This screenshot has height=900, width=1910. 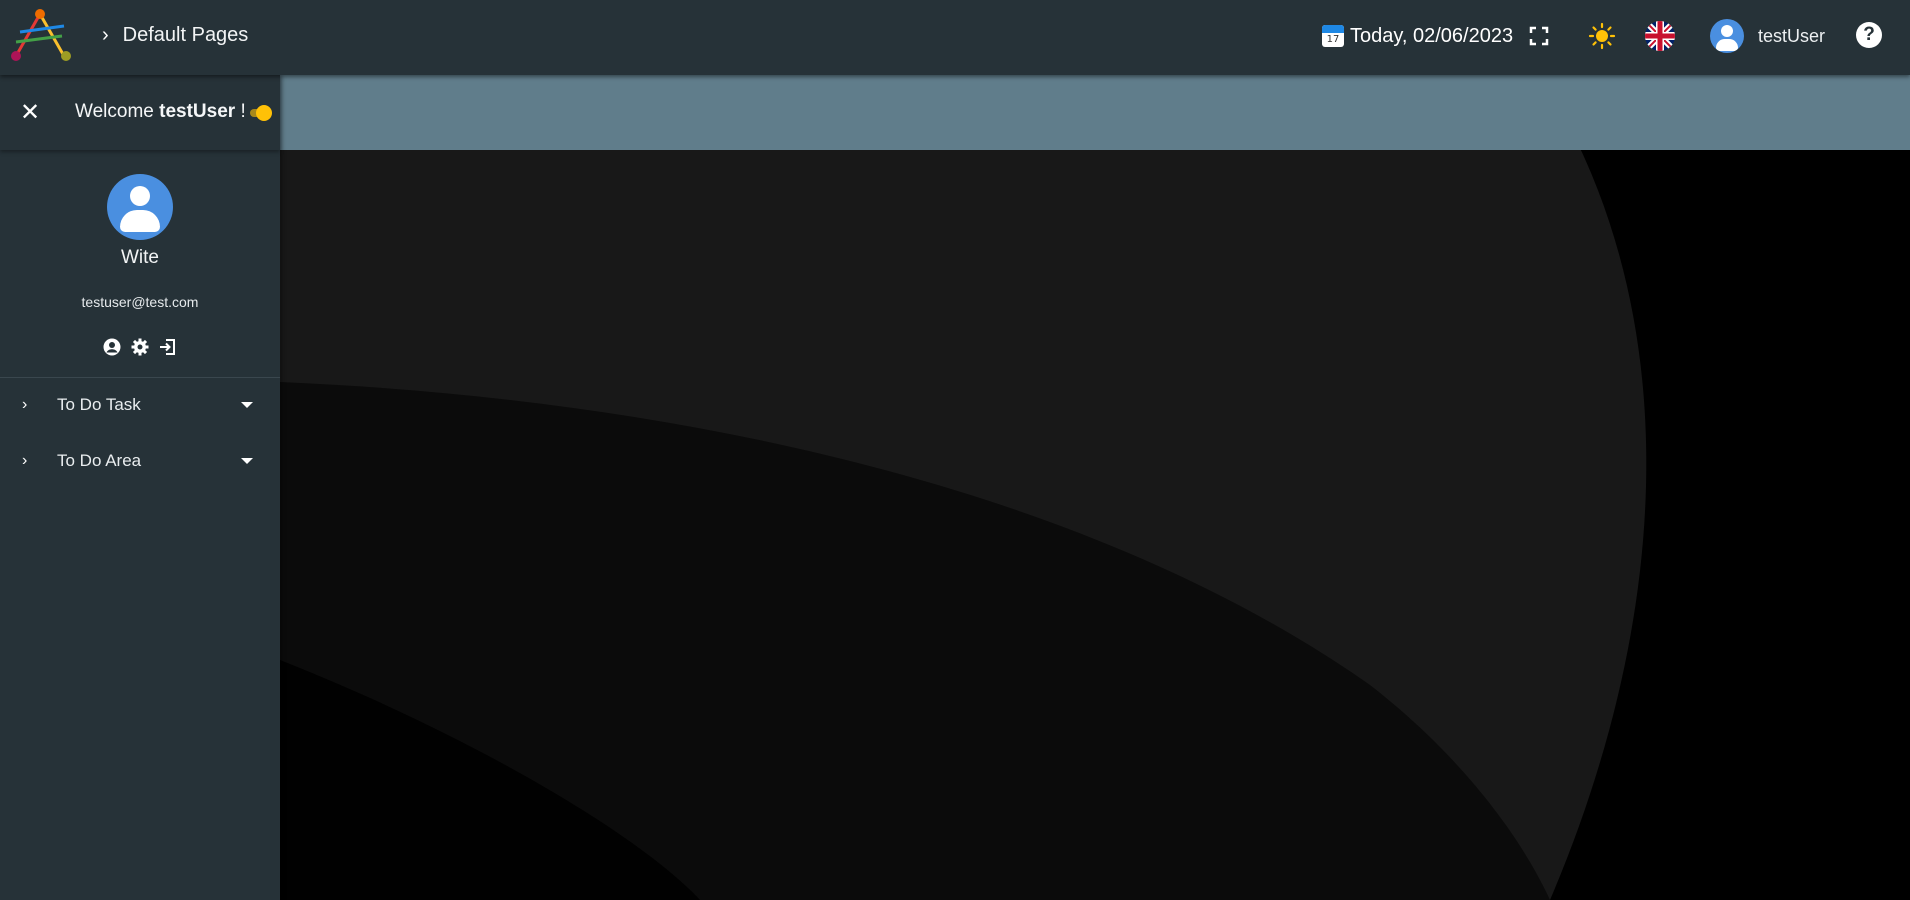 What do you see at coordinates (197, 111) in the screenshot?
I see `welcome-user: testUser` at bounding box center [197, 111].